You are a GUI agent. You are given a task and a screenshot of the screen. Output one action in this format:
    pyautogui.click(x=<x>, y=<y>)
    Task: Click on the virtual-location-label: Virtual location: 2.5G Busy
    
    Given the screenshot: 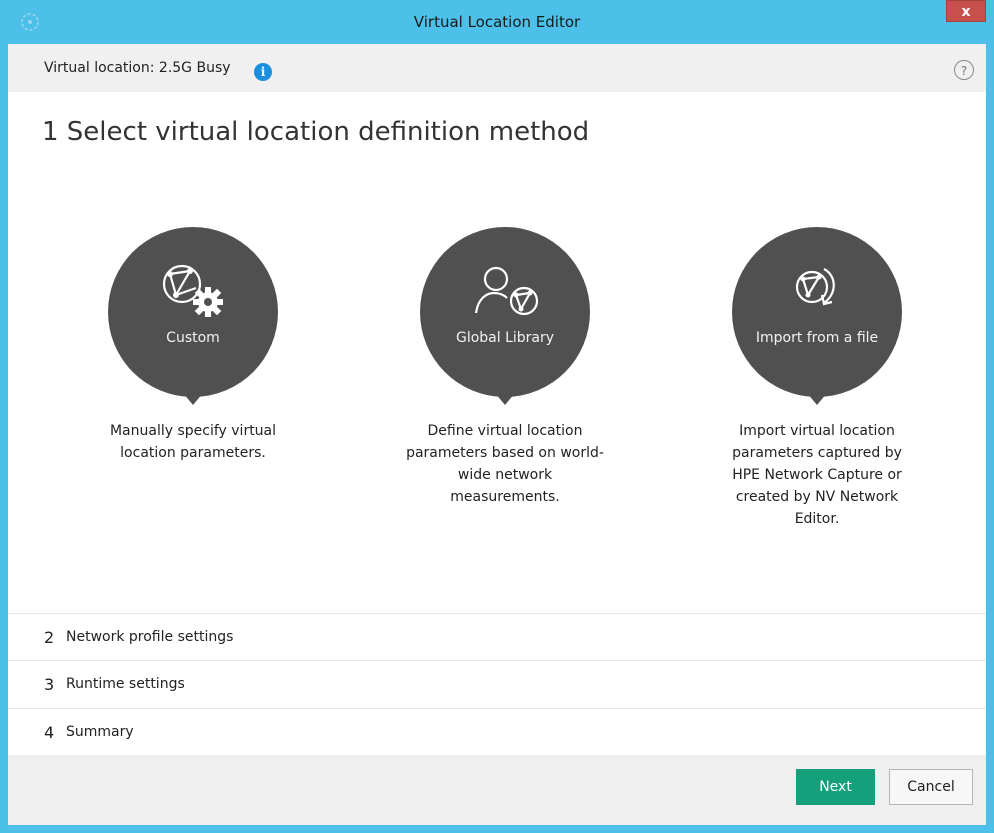 What is the action you would take?
    pyautogui.click(x=137, y=68)
    